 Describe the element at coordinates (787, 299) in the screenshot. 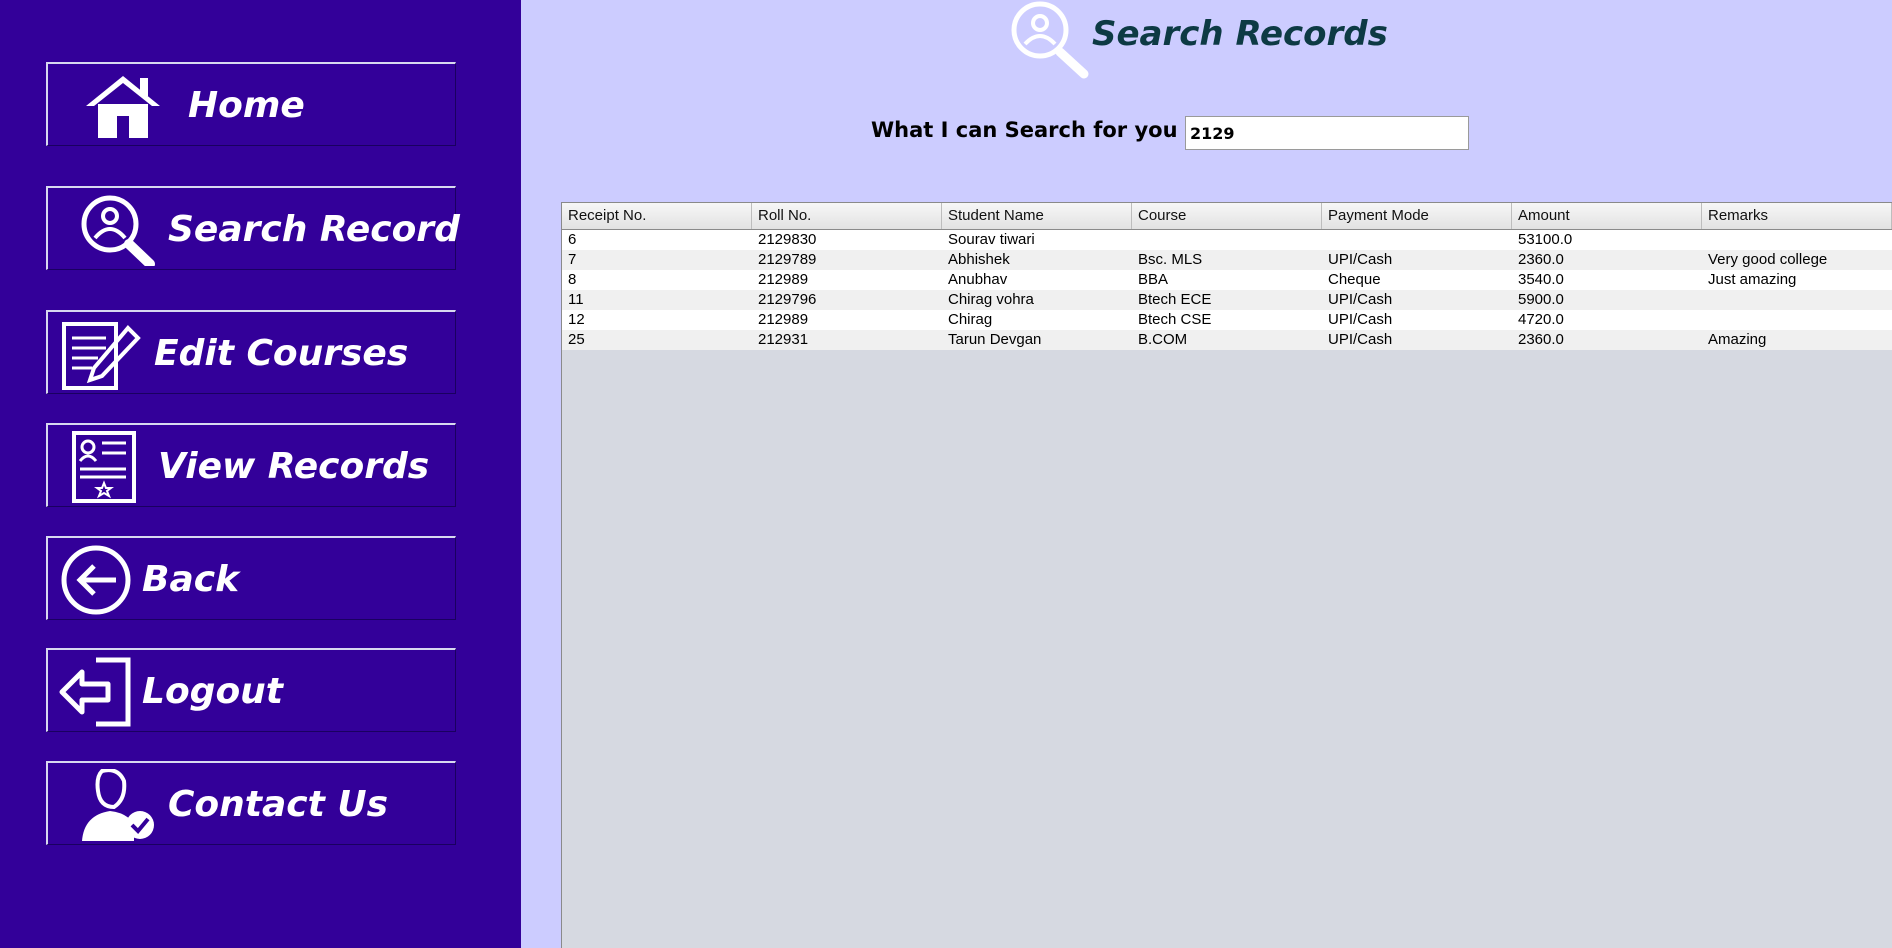

I see `table-cell: 2129796` at that location.